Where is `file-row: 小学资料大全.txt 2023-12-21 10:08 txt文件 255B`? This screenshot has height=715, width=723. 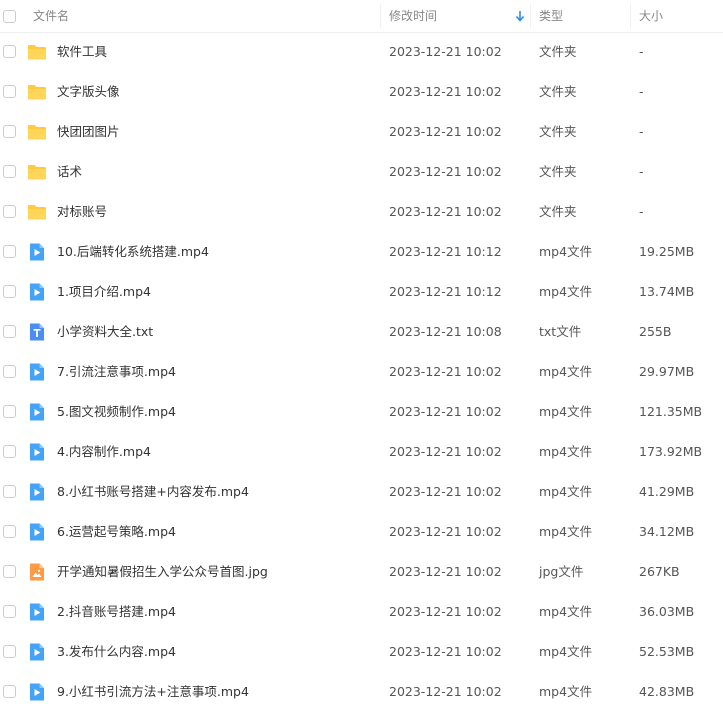
file-row: 小学资料大全.txt 2023-12-21 10:08 txt文件 255B is located at coordinates (361, 332).